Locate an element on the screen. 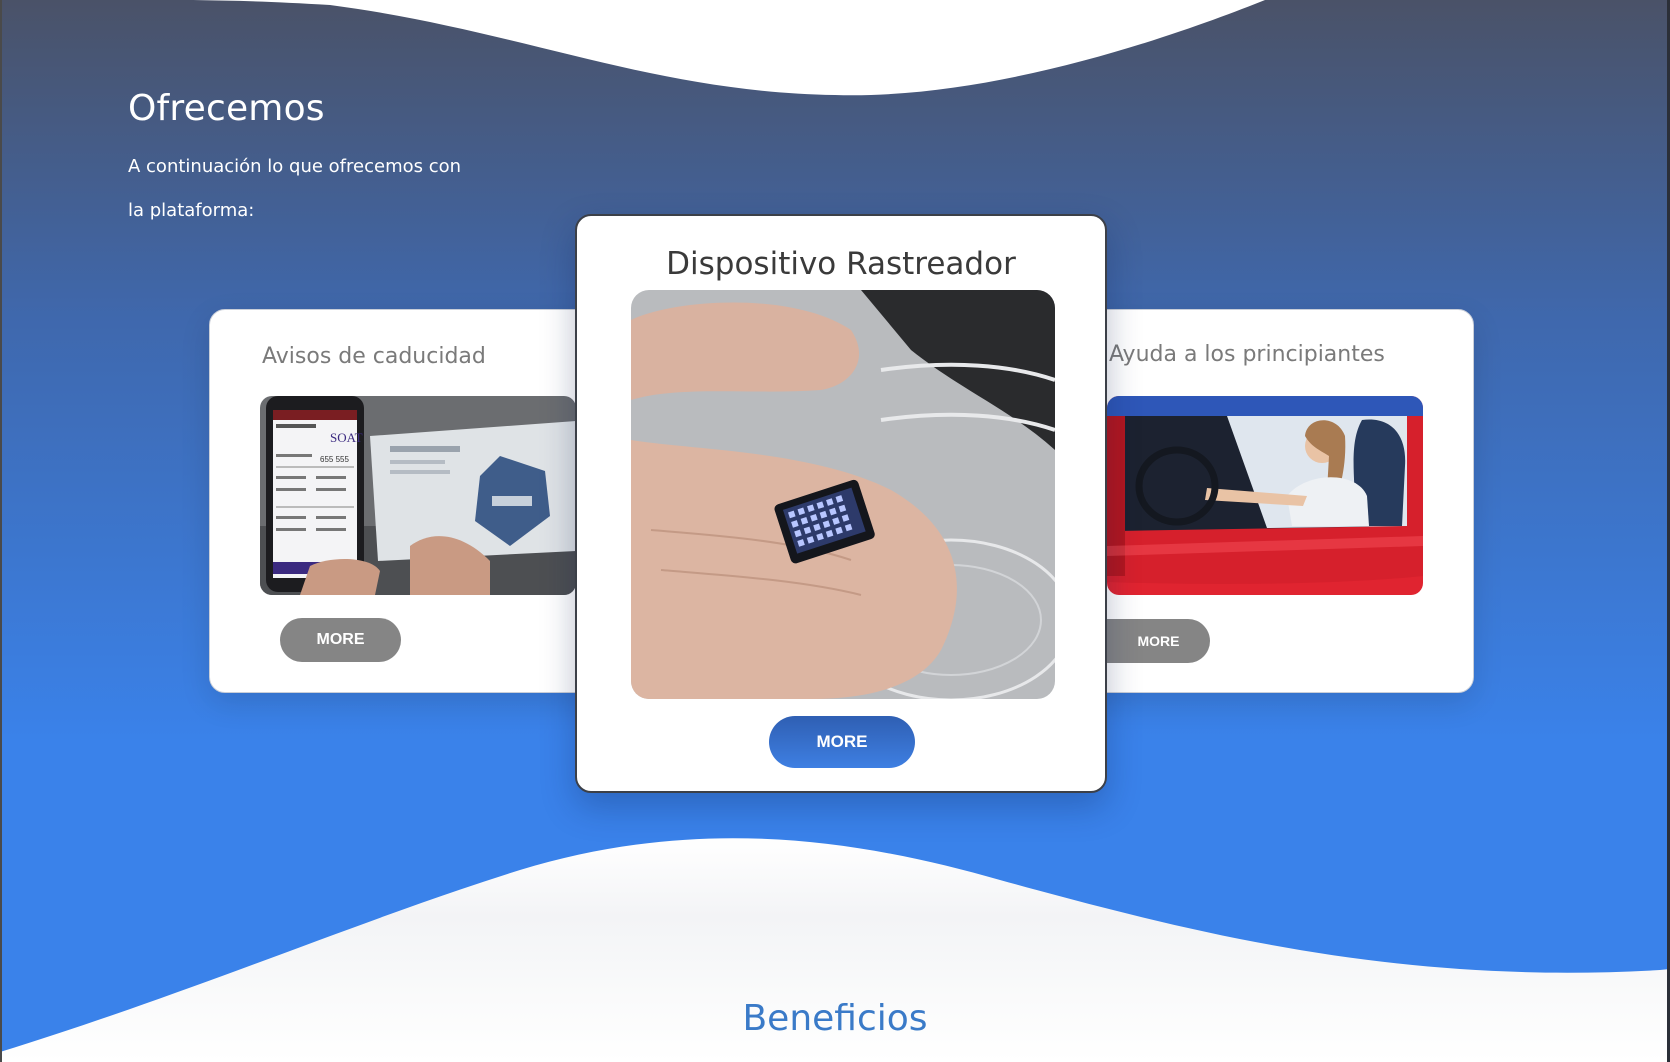 Image resolution: width=1670 pixels, height=1062 pixels. svg-text: SOAT is located at coordinates (346, 437).